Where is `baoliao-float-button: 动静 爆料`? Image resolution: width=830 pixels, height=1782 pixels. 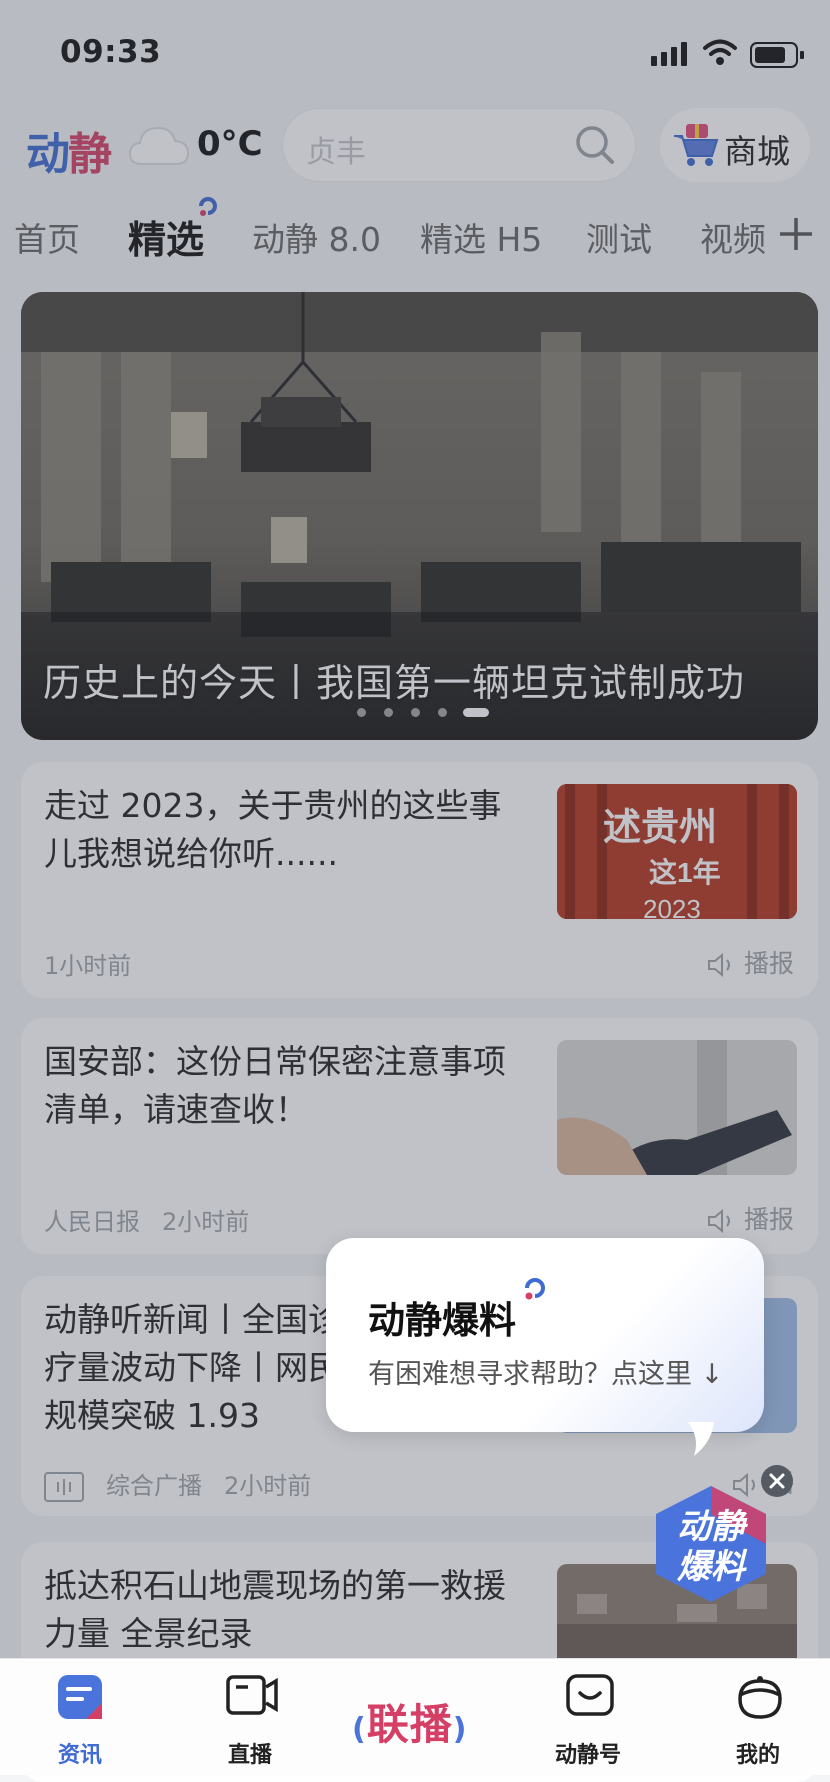 baoliao-float-button: 动静 爆料 is located at coordinates (711, 1546).